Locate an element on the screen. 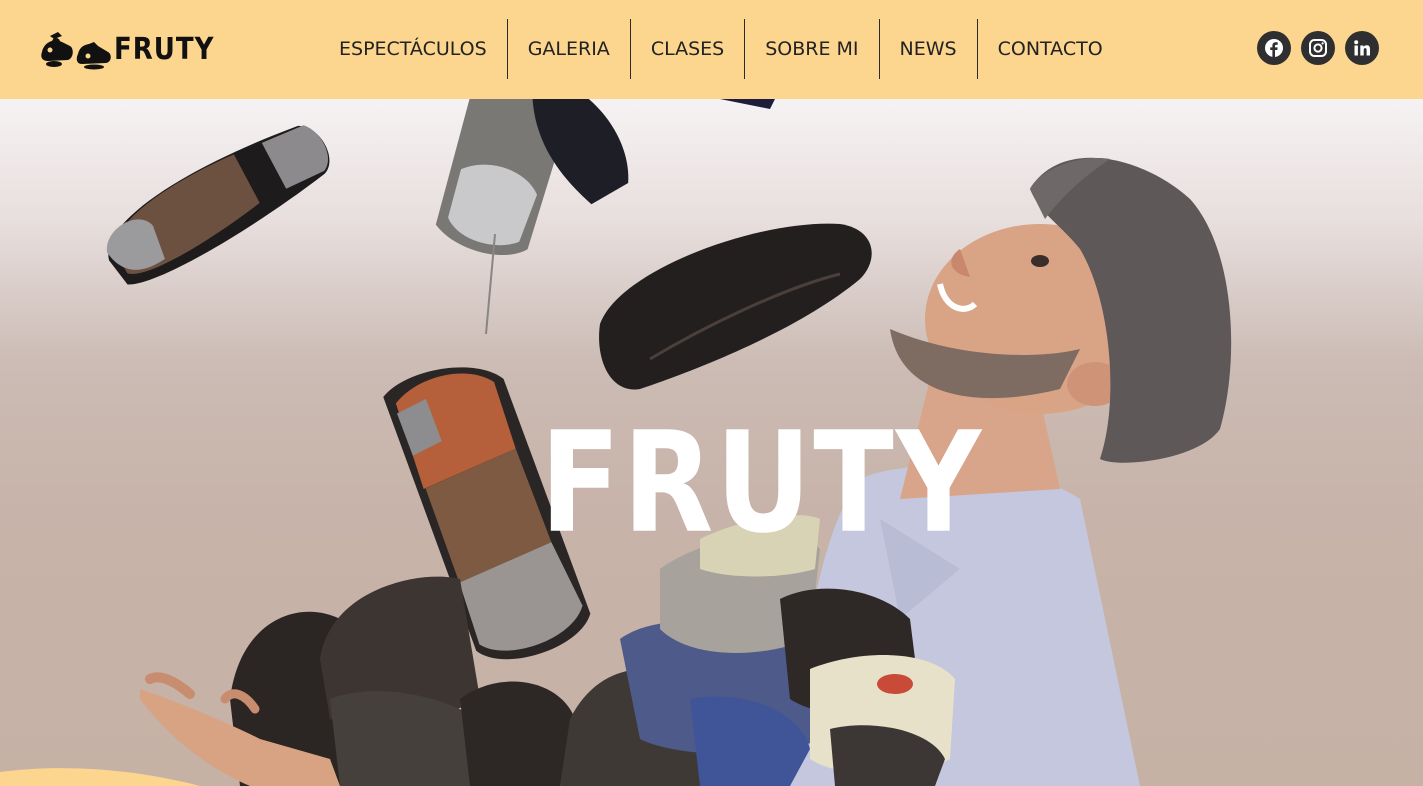 This screenshot has width=1423, height=786. linkedin-icon is located at coordinates (1362, 48).